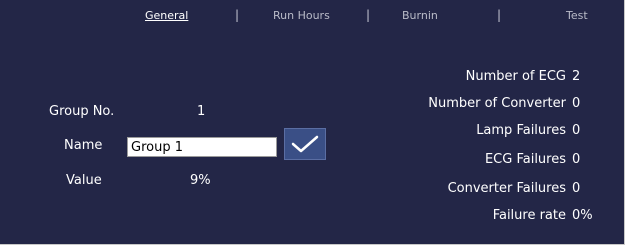 This screenshot has height=250, width=627. I want to click on group-no-label: Group No., so click(82, 111).